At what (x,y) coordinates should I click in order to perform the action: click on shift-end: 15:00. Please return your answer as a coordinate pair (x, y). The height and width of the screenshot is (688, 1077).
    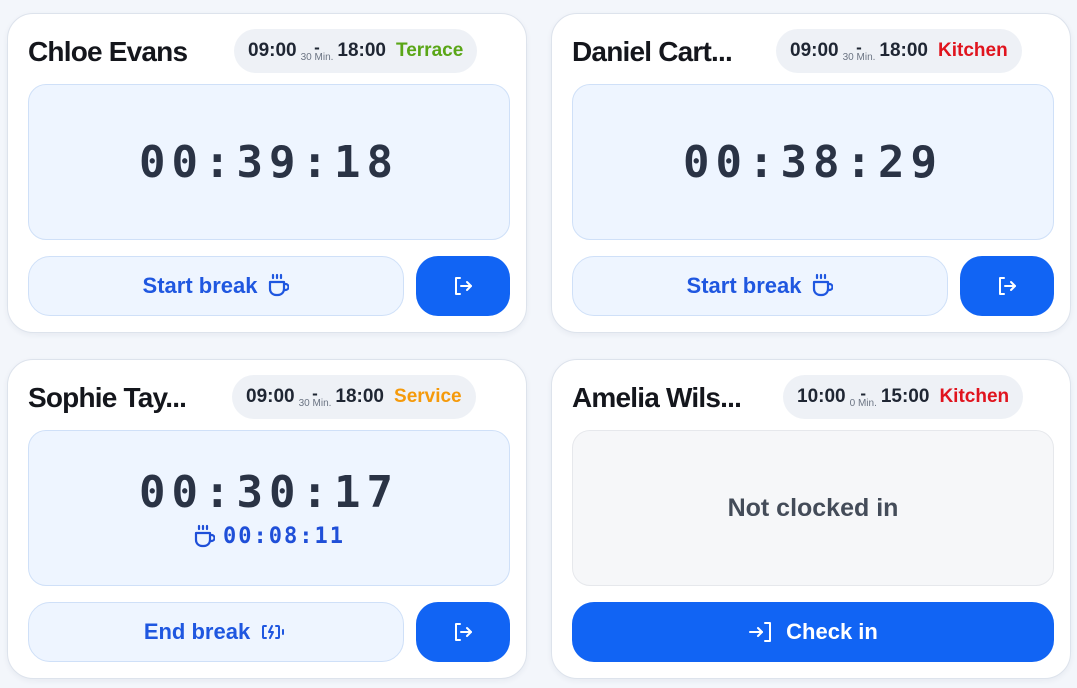
    Looking at the image, I should click on (905, 396).